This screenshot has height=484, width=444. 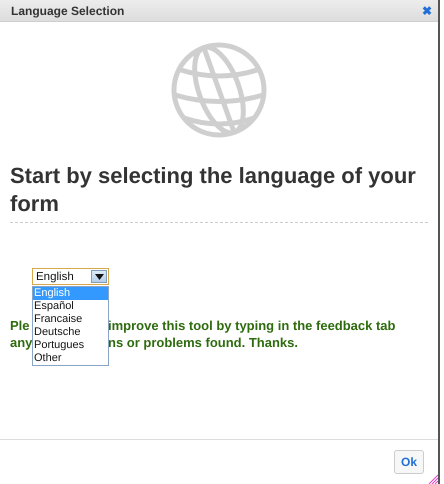 I want to click on resize-grip-icon, so click(x=433, y=479).